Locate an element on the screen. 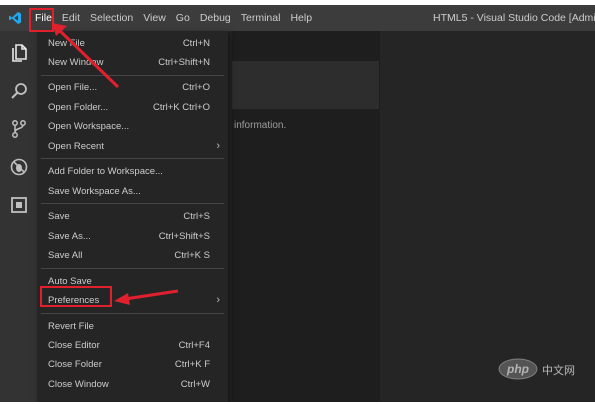  watermark-text: 中文网 is located at coordinates (558, 370).